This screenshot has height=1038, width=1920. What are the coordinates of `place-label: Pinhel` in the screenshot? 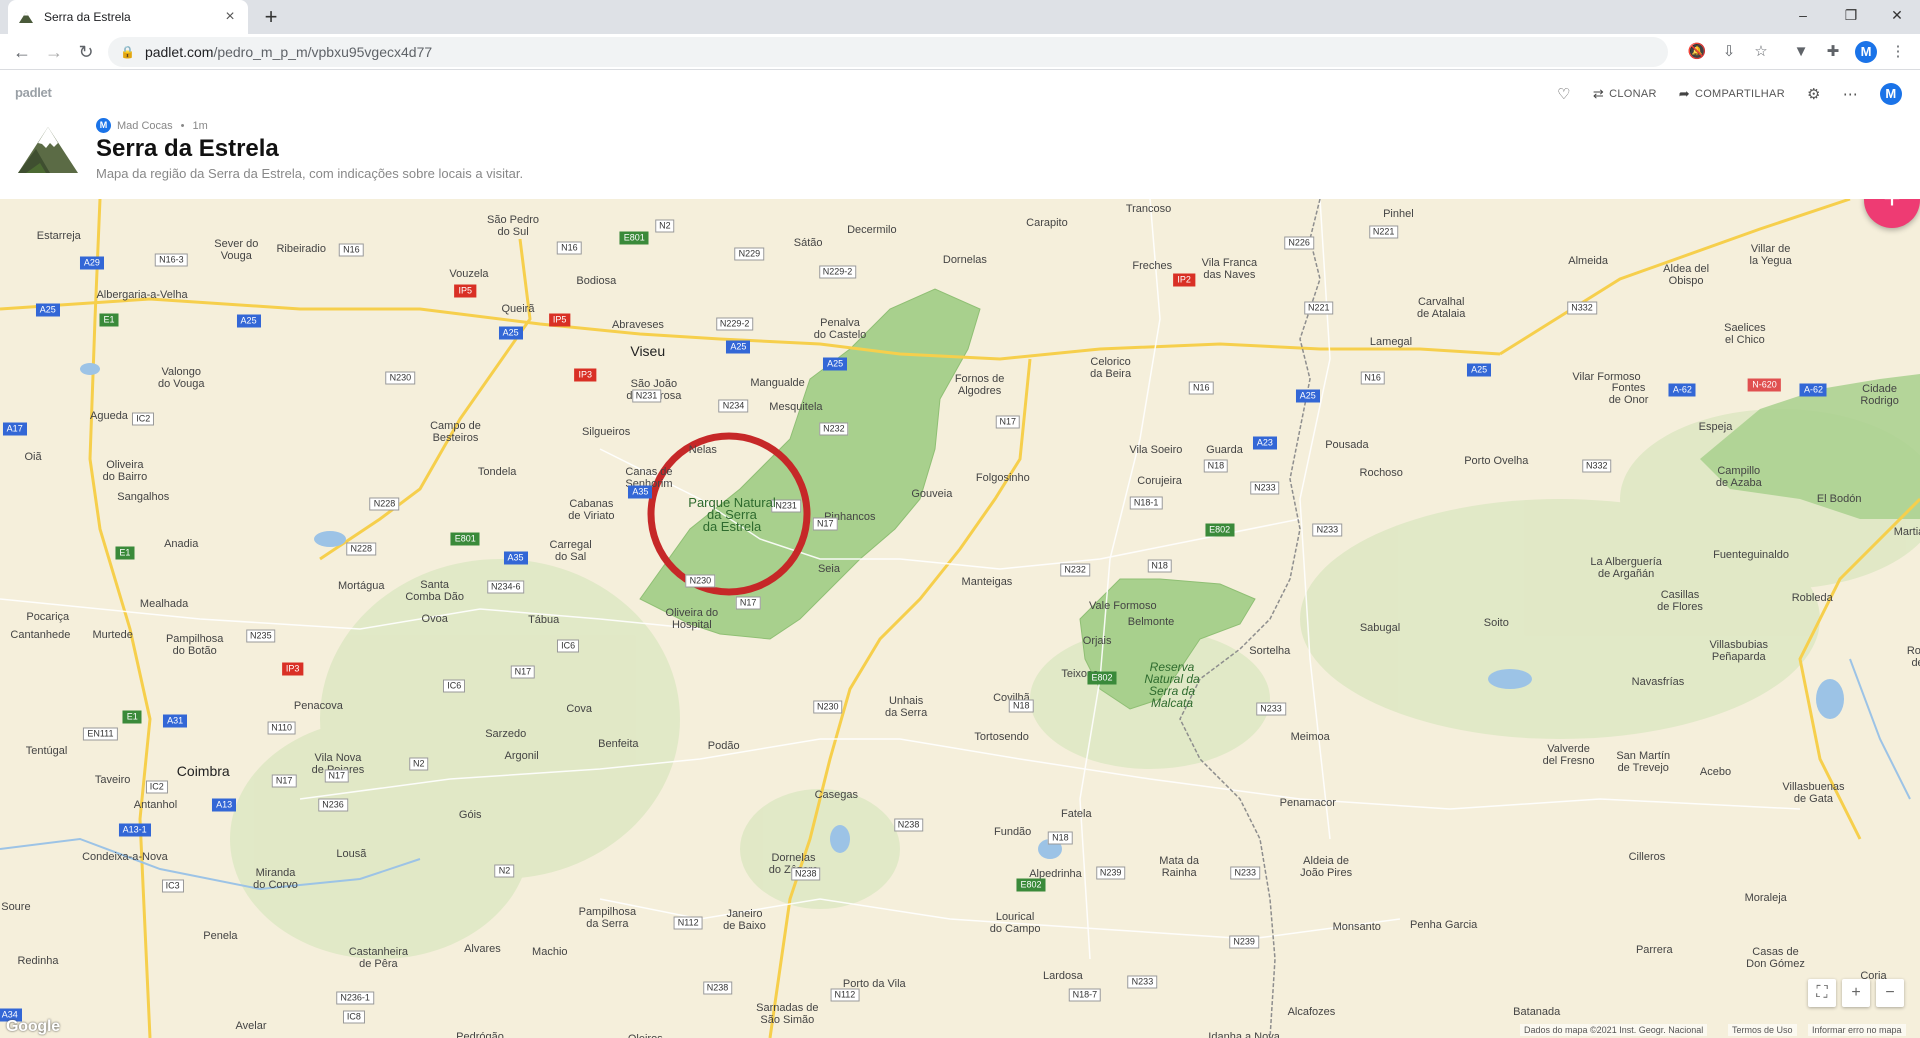 It's located at (1398, 214).